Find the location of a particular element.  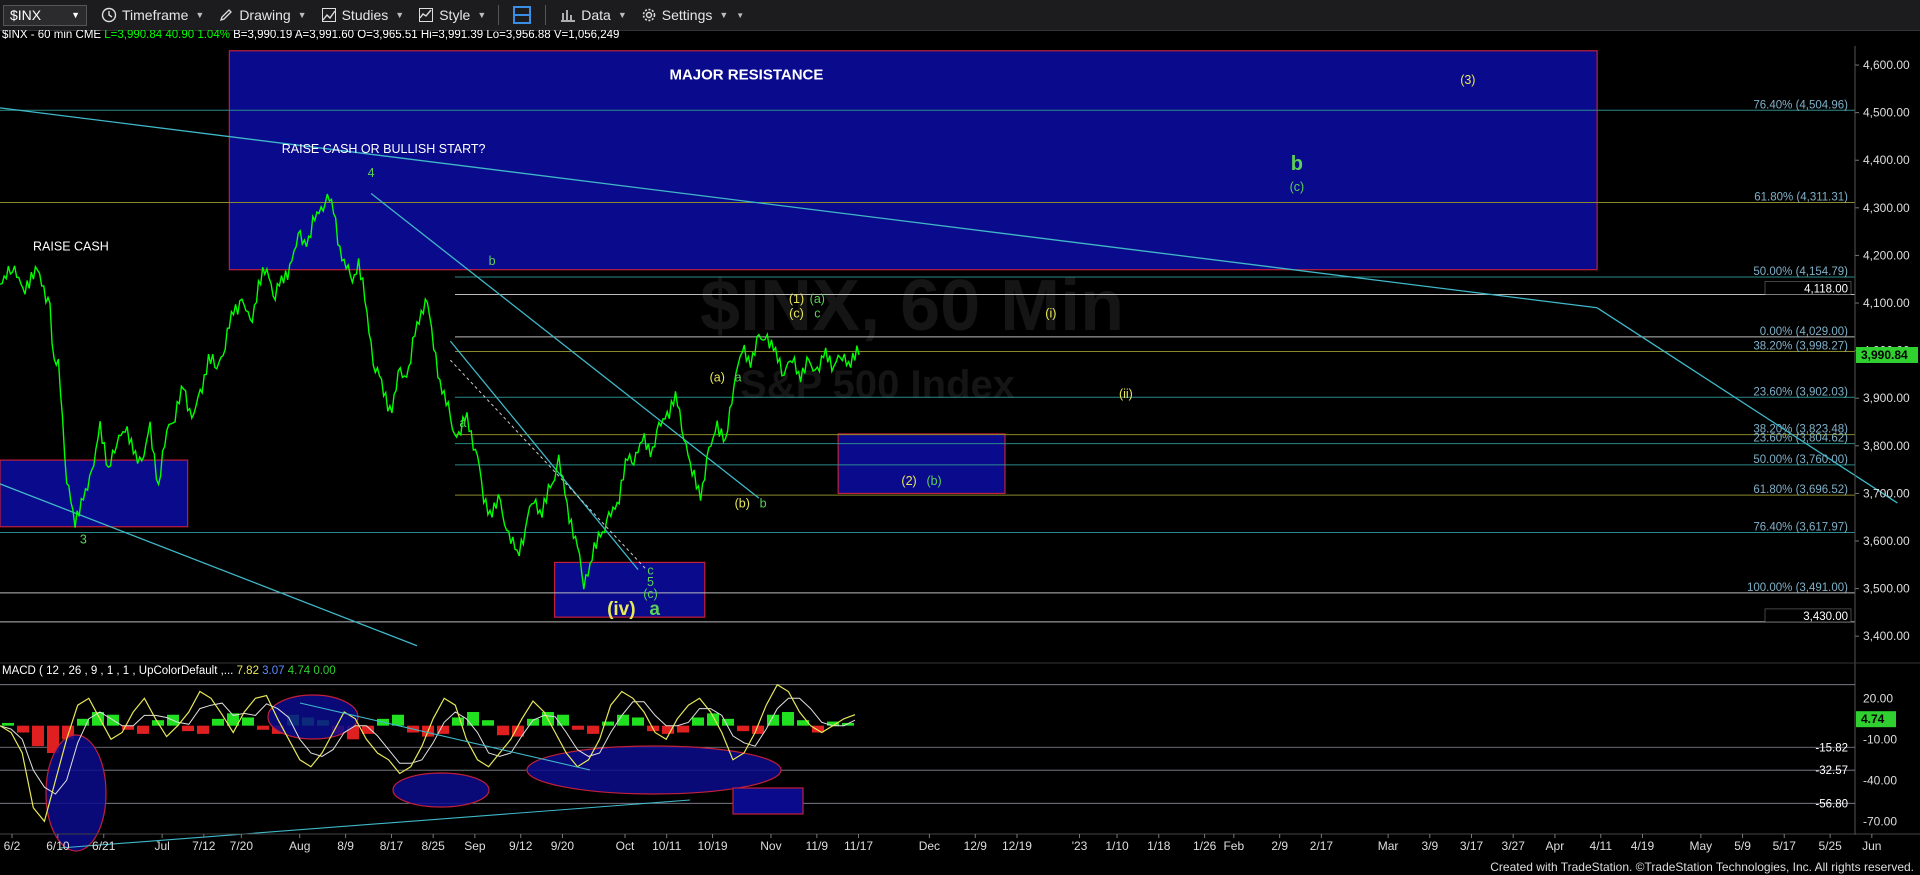

data-label: Data is located at coordinates (596, 15).